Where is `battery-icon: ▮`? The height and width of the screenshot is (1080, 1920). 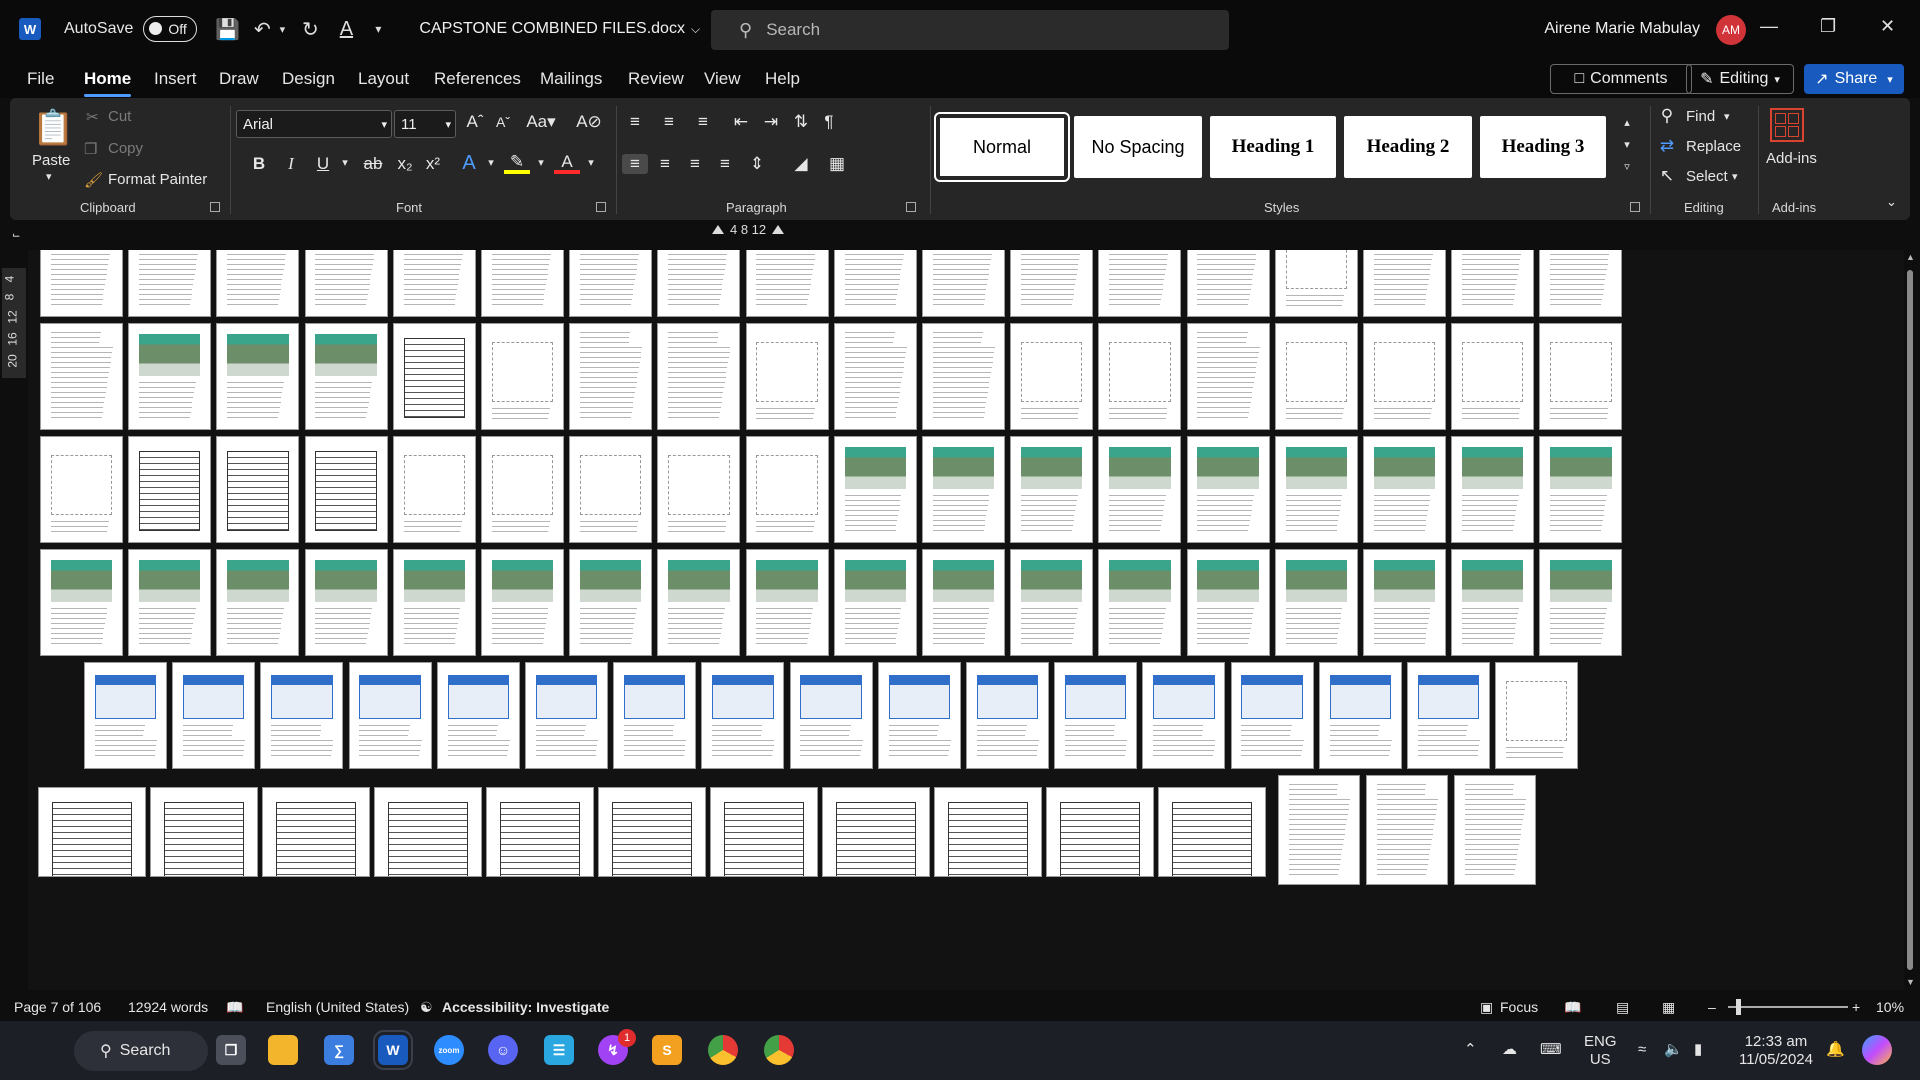 battery-icon: ▮ is located at coordinates (1698, 1050).